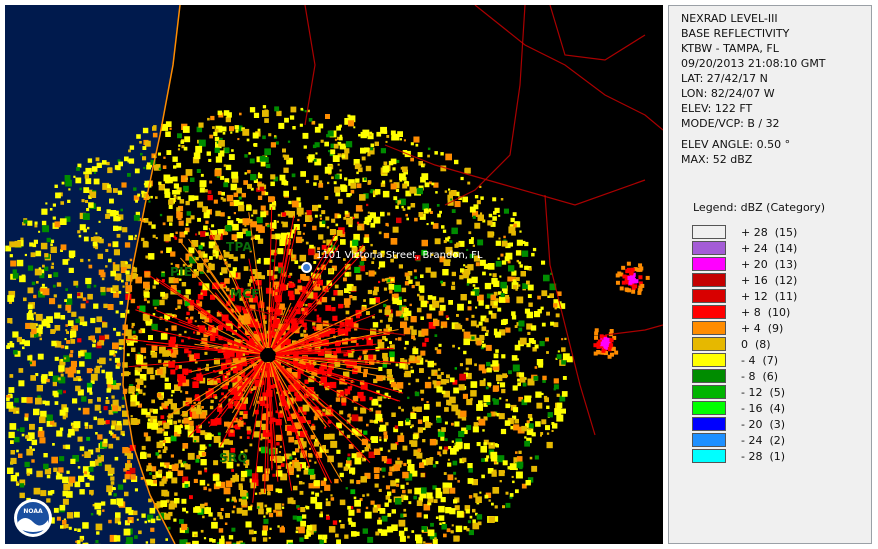  I want to click on legend-label: - 20 (3), so click(763, 424).